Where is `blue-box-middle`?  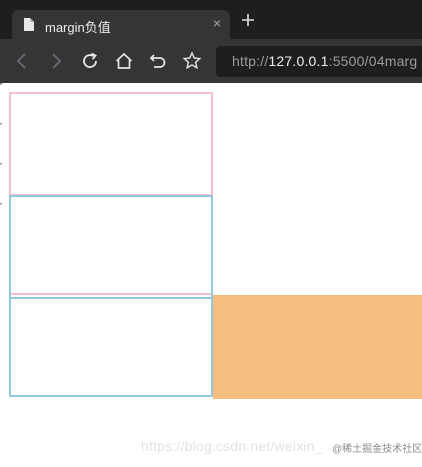 blue-box-middle is located at coordinates (111, 247).